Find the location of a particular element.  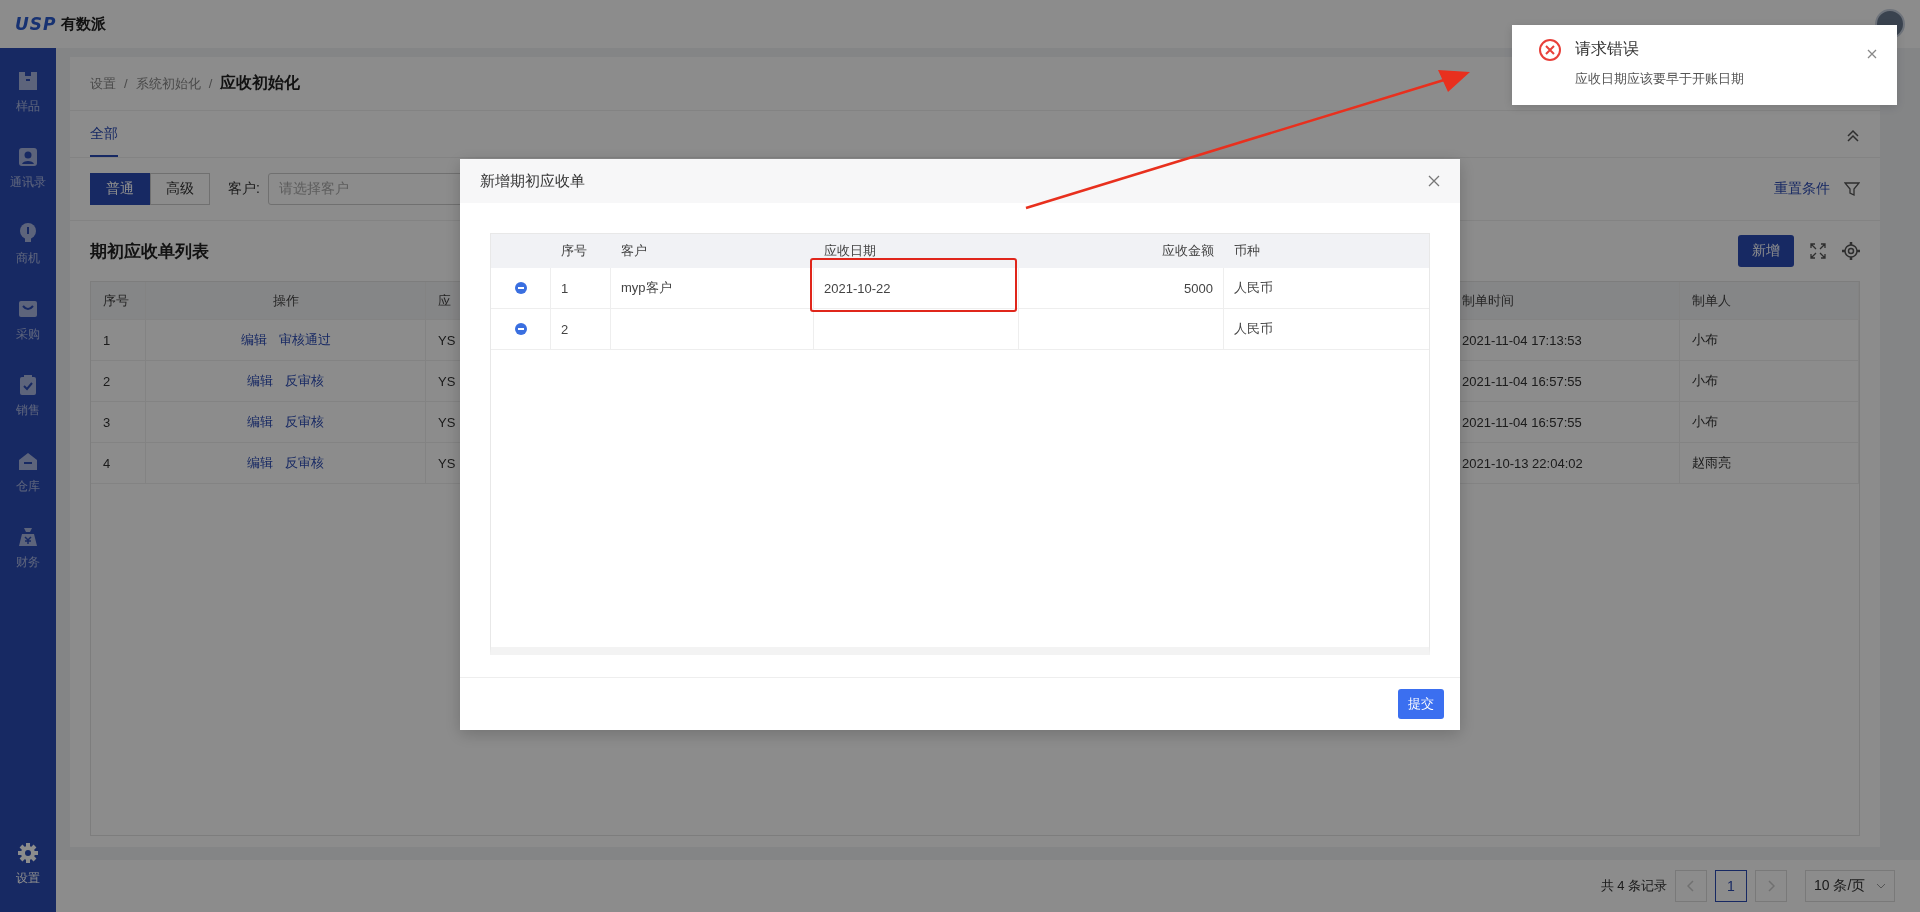

field-label: 客户: is located at coordinates (244, 189).